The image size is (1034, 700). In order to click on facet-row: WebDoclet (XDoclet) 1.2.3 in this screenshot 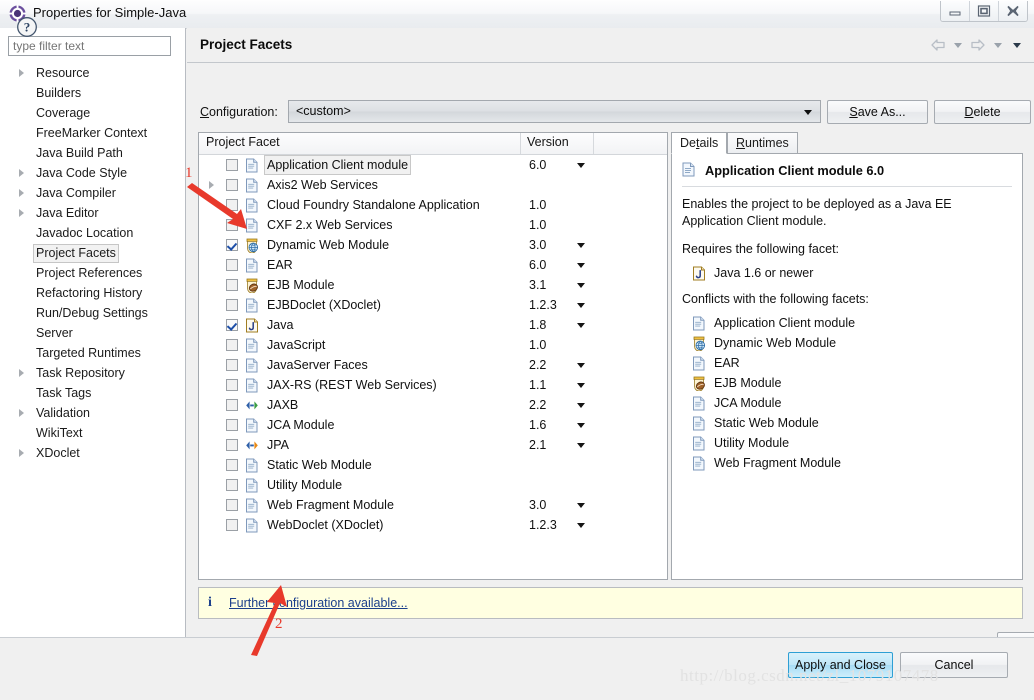, I will do `click(433, 525)`.